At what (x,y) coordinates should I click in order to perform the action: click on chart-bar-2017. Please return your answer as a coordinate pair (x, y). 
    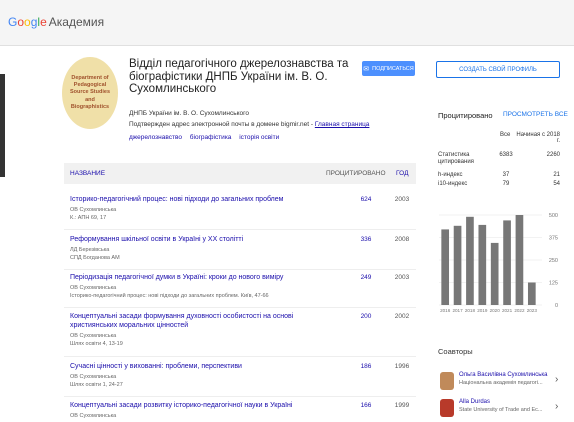
    Looking at the image, I should click on (457, 265).